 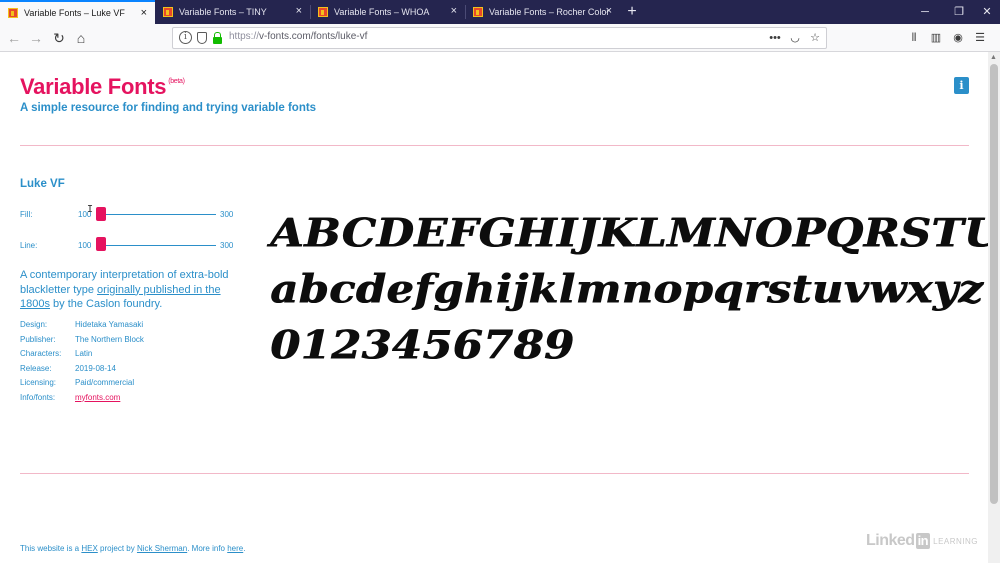 I want to click on tab-label: Variable Fonts – WHOA, so click(x=382, y=12).